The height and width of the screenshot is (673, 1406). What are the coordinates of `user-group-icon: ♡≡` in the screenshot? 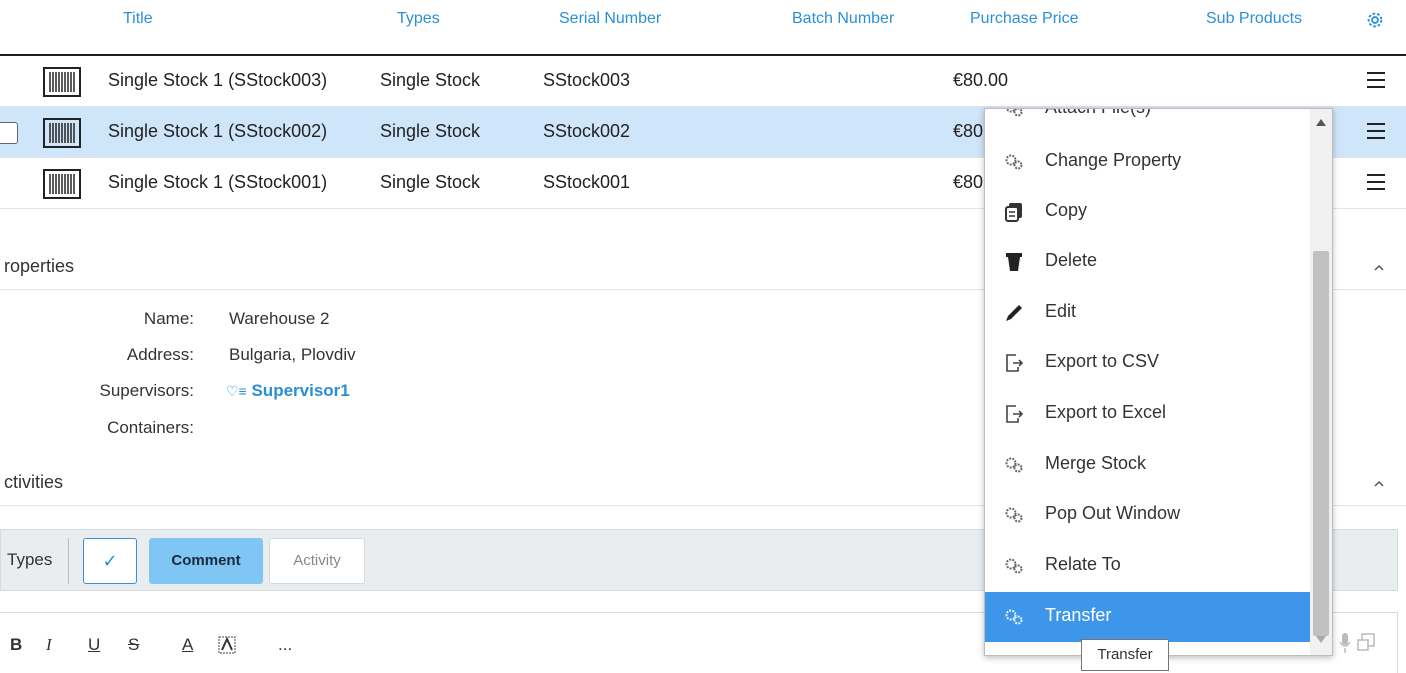 It's located at (236, 391).